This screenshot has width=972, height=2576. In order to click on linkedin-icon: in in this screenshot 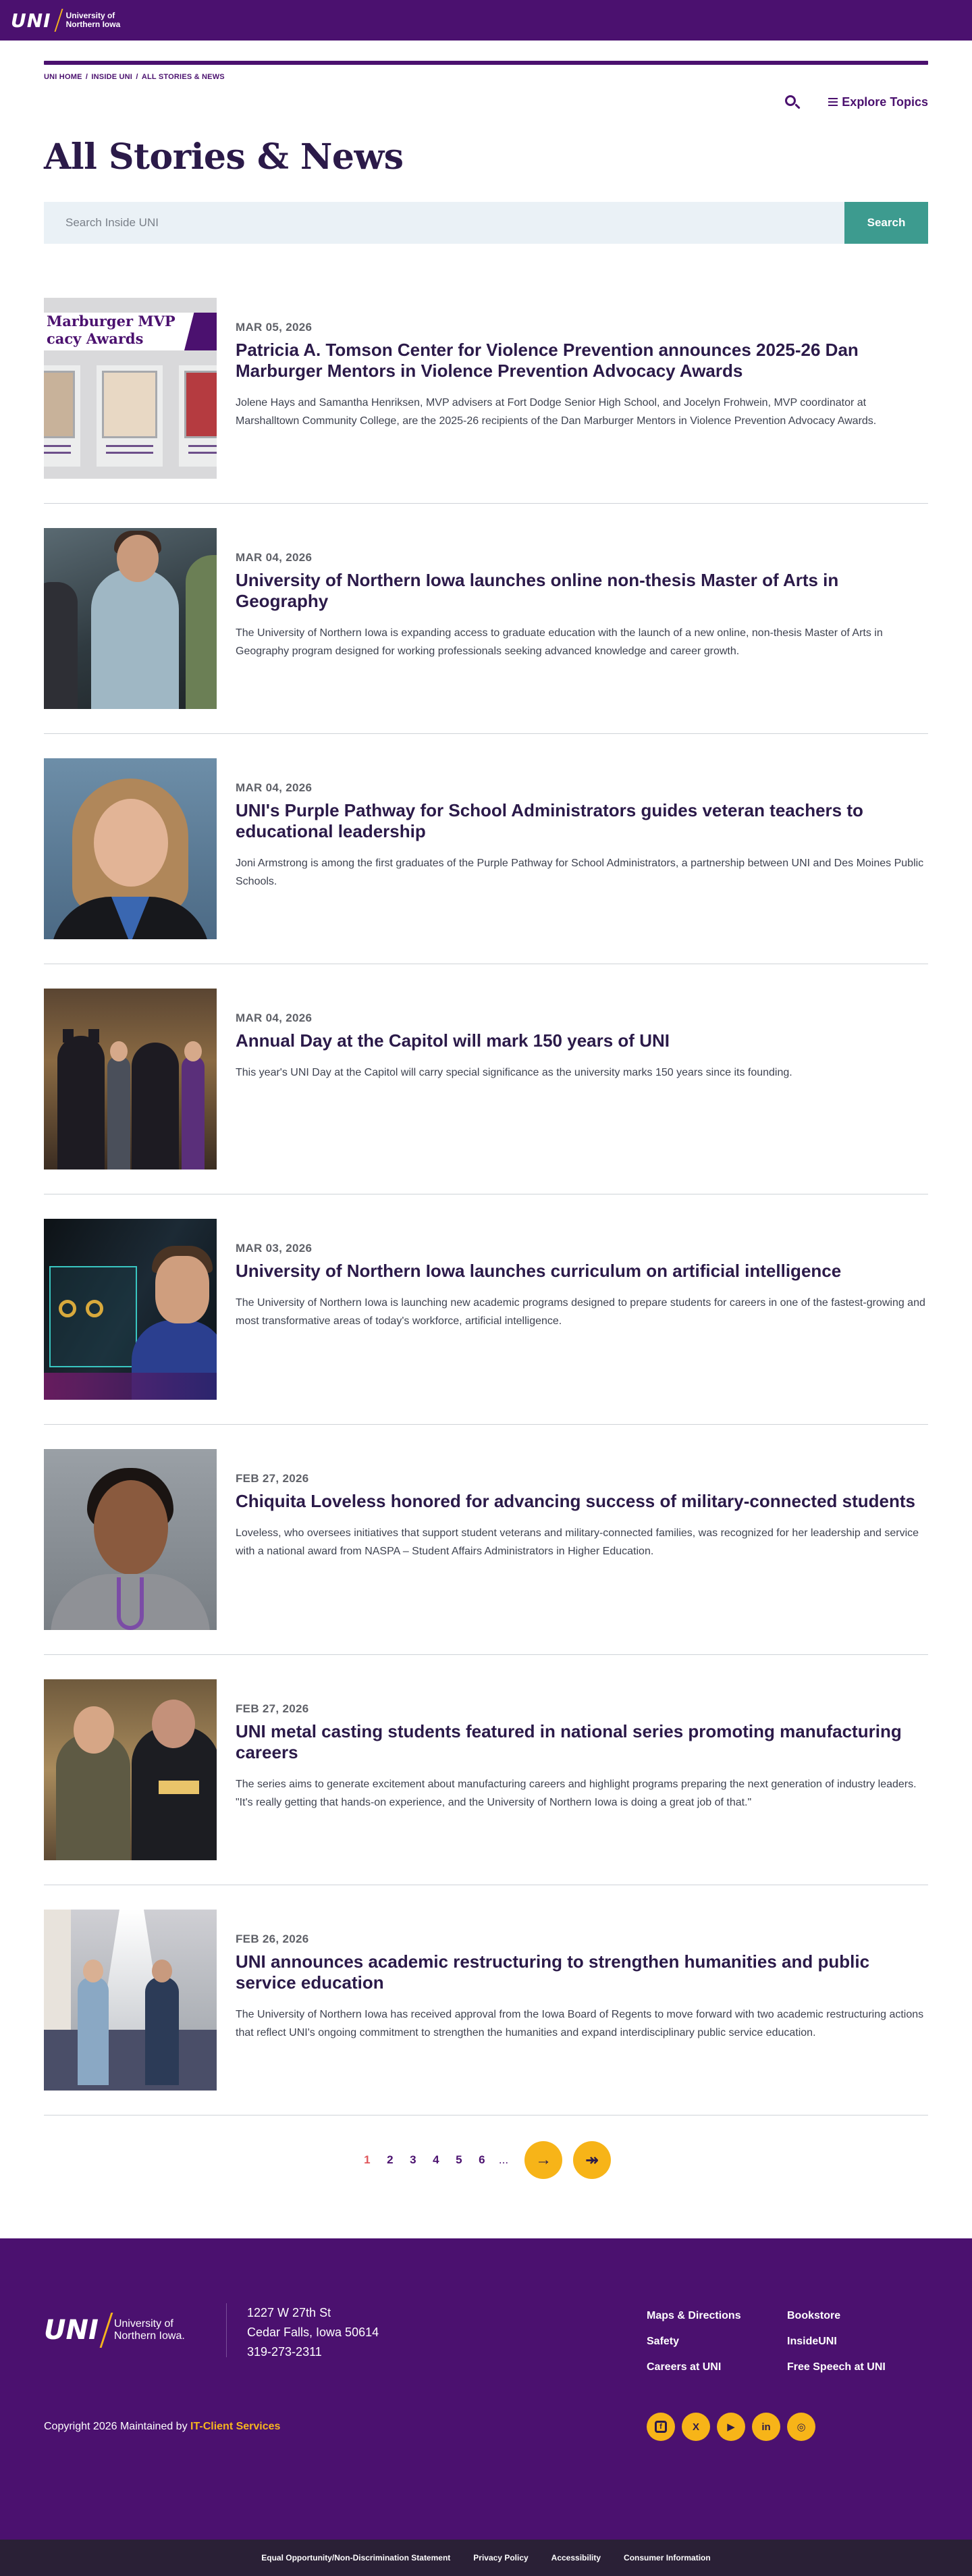, I will do `click(766, 2427)`.